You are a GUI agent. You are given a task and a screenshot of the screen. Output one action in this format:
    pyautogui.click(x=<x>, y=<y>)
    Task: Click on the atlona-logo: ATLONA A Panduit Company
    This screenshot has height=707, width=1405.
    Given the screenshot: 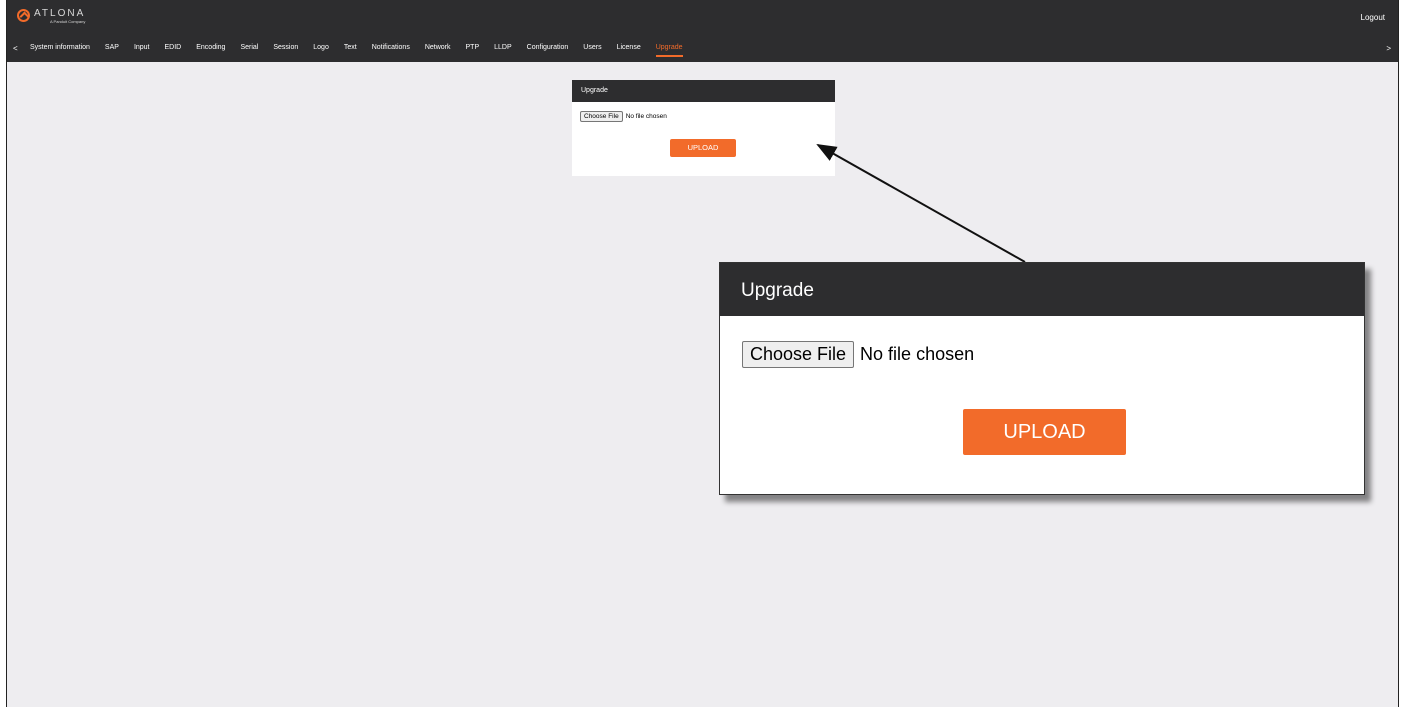 What is the action you would take?
    pyautogui.click(x=51, y=18)
    